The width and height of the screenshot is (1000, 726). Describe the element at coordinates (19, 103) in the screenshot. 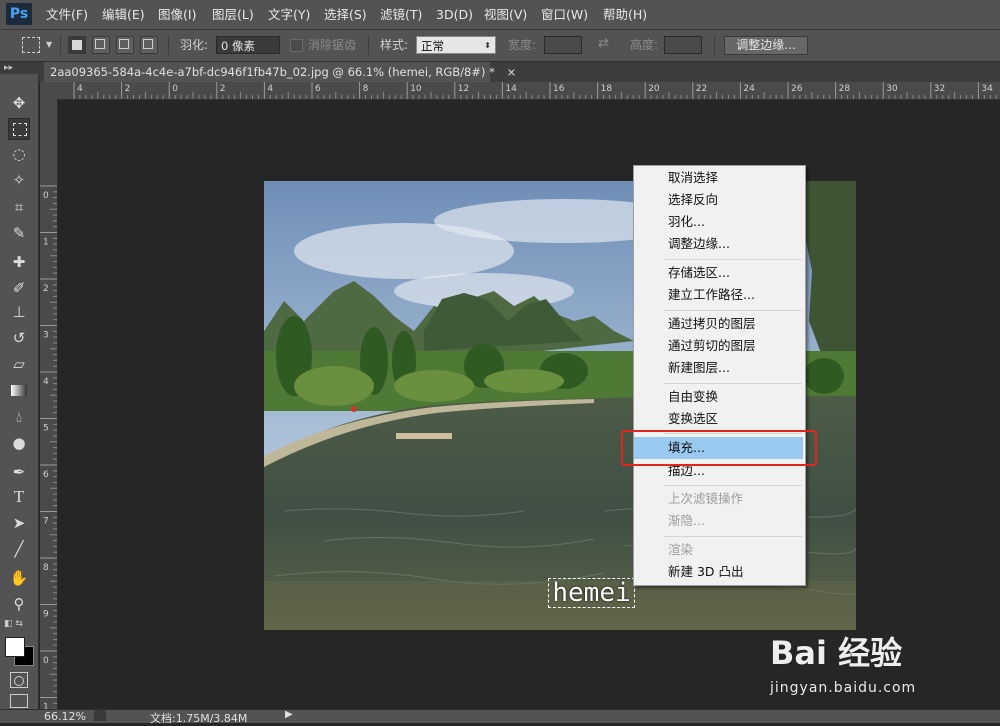

I see `move-tool-icon: ✥` at that location.